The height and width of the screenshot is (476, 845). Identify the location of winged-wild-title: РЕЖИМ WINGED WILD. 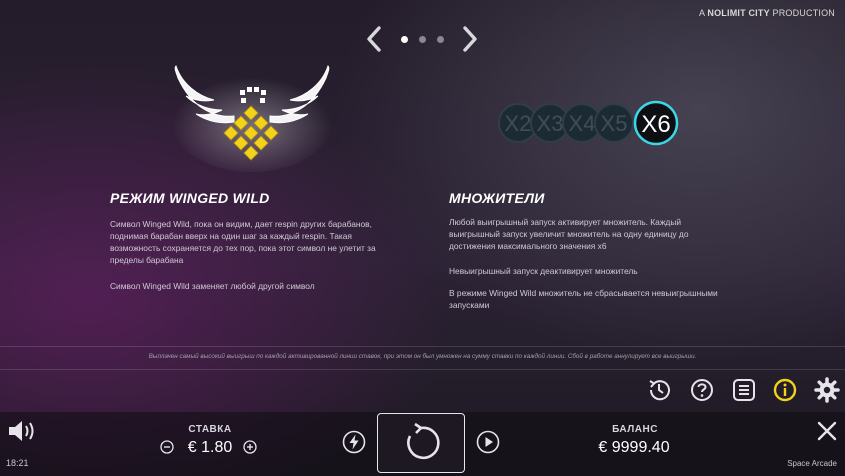
(190, 198).